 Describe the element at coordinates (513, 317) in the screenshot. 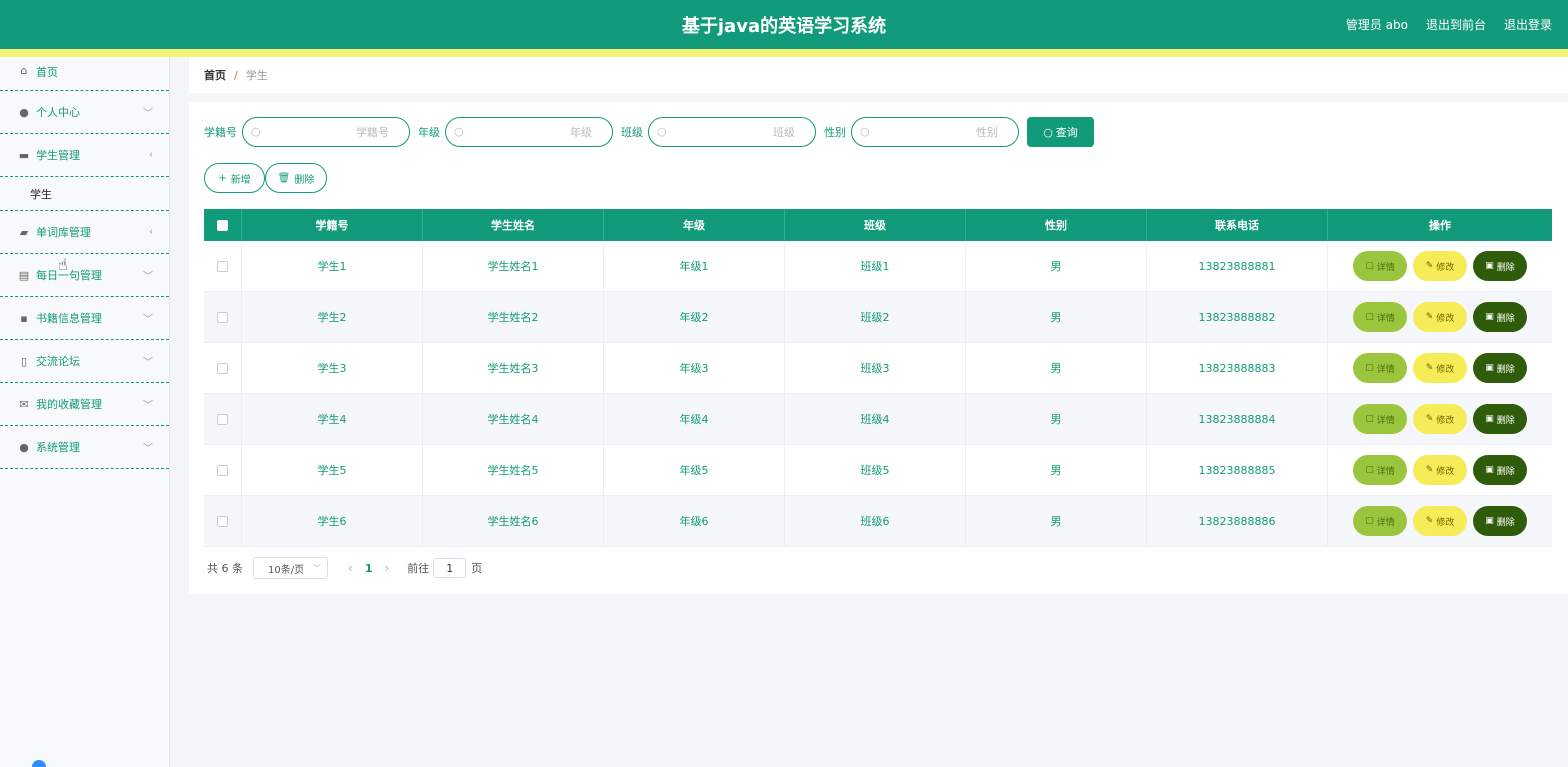

I see `cell-student-name: 学生姓名2` at that location.